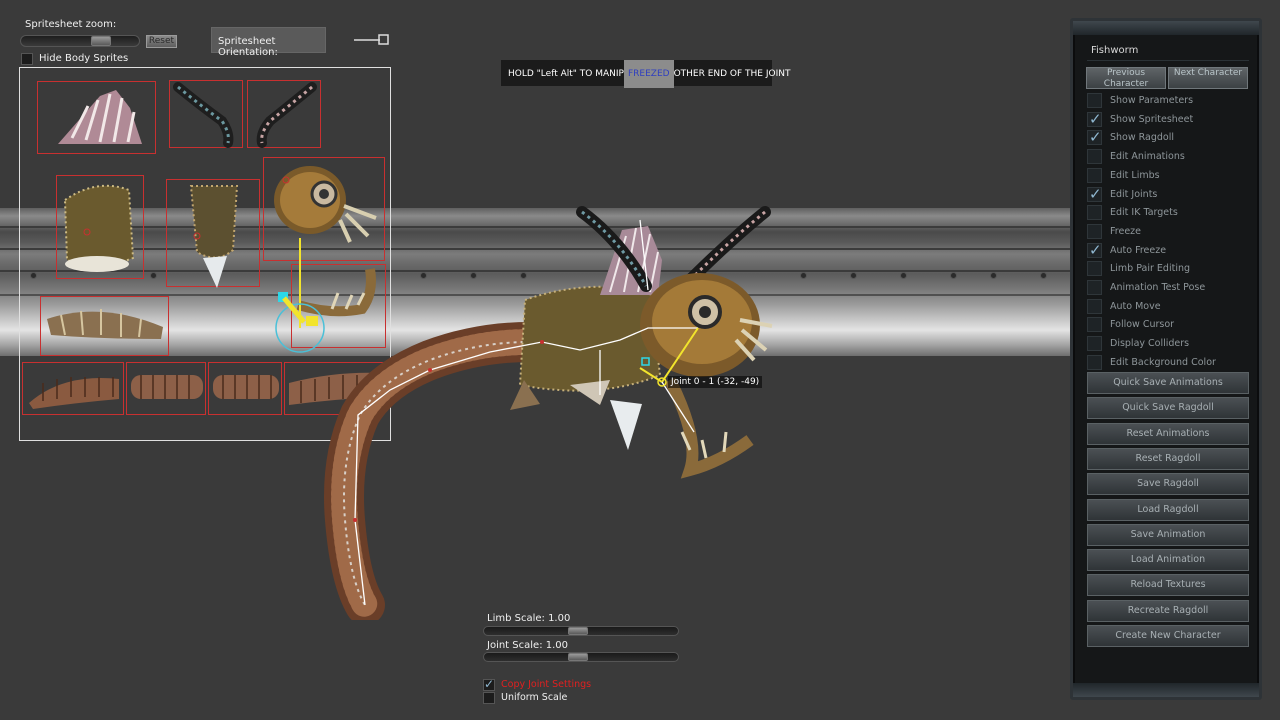 The image size is (1280, 720). I want to click on option-label: Show Ragdoll, so click(1142, 138).